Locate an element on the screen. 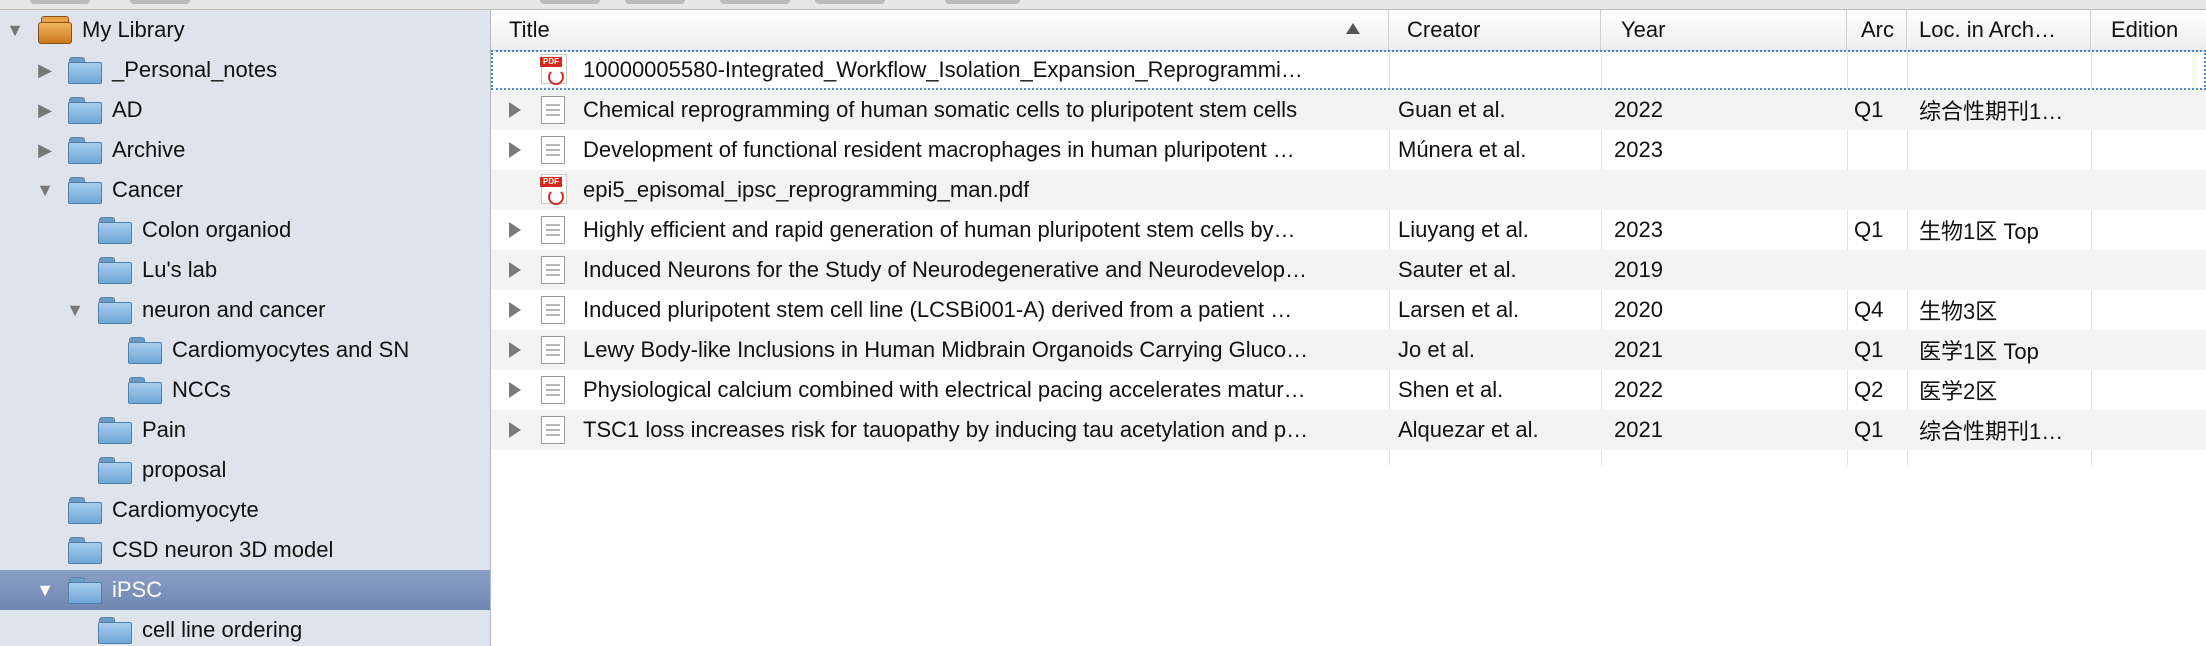  sidebar-item: Lu's lab is located at coordinates (245, 270).